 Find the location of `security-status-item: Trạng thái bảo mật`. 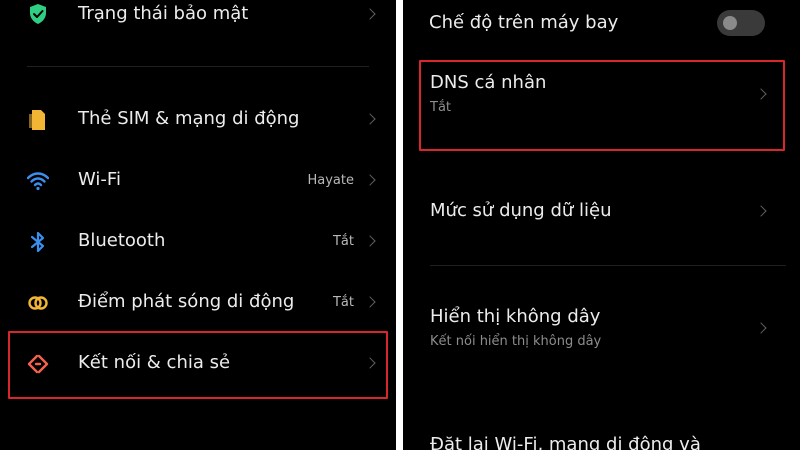

security-status-item: Trạng thái bảo mật is located at coordinates (198, 16).